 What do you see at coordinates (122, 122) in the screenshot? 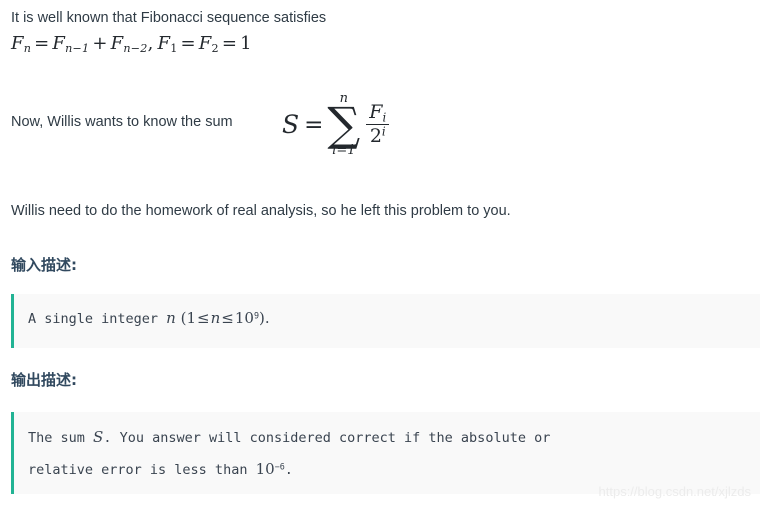
I see `sum-lead-paragraph: Now, Willis wants to know the sum` at bounding box center [122, 122].